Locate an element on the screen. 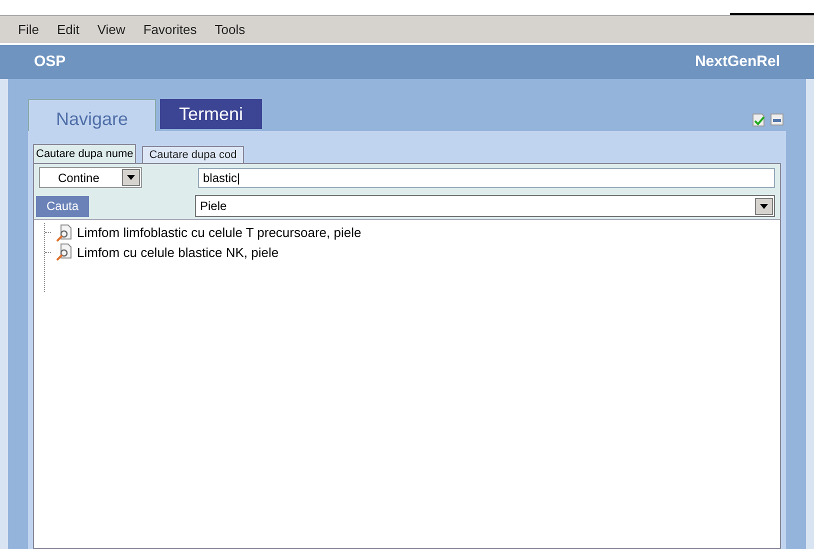 Image resolution: width=814 pixels, height=549 pixels. search-button: Cauta is located at coordinates (62, 206).